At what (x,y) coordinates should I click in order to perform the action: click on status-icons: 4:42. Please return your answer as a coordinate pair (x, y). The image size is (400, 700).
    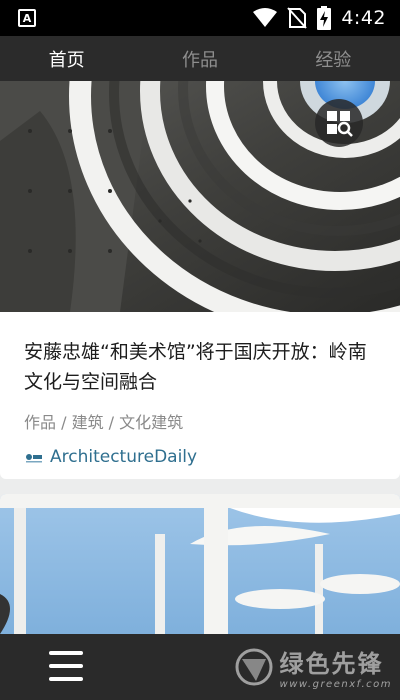
    Looking at the image, I should click on (319, 18).